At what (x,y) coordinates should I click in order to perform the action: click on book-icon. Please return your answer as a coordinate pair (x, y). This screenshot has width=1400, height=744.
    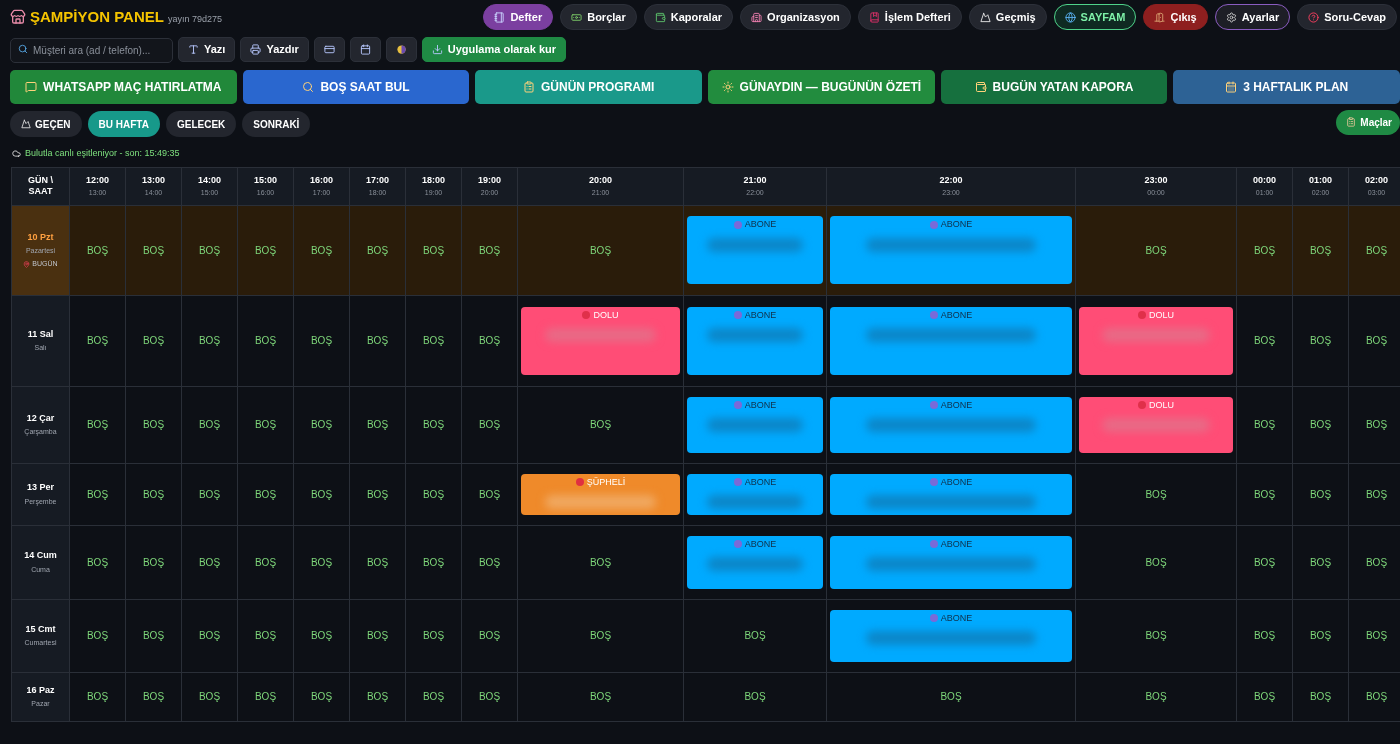
    Looking at the image, I should click on (874, 17).